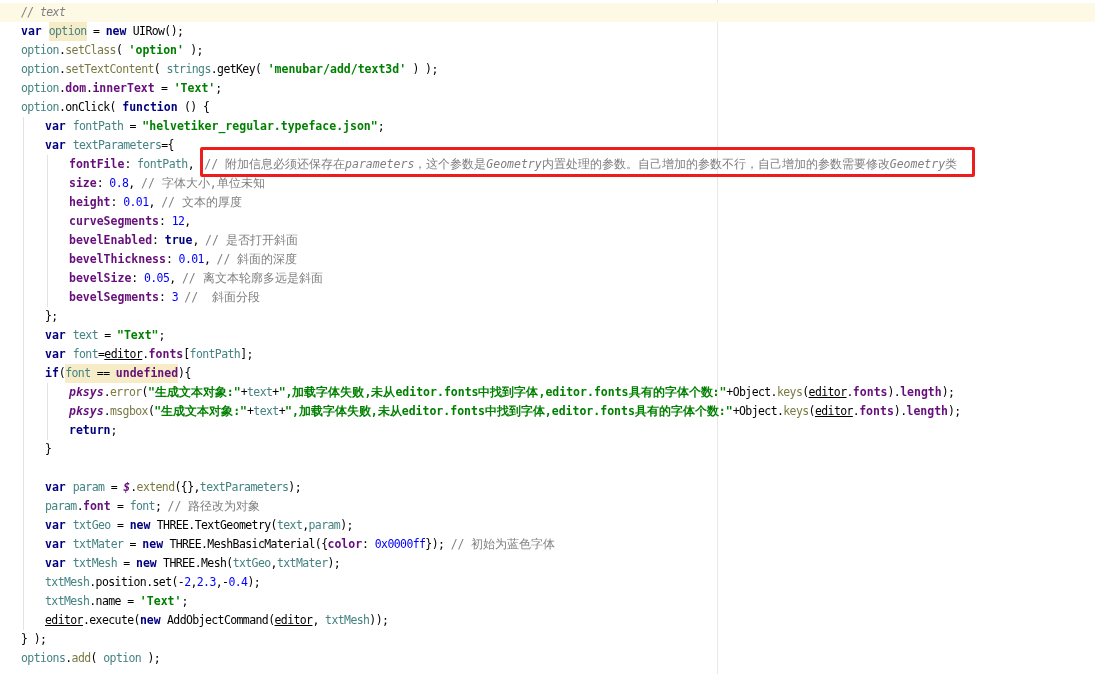 The image size is (1095, 674). Describe the element at coordinates (51, 316) in the screenshot. I see `code-line: };` at that location.